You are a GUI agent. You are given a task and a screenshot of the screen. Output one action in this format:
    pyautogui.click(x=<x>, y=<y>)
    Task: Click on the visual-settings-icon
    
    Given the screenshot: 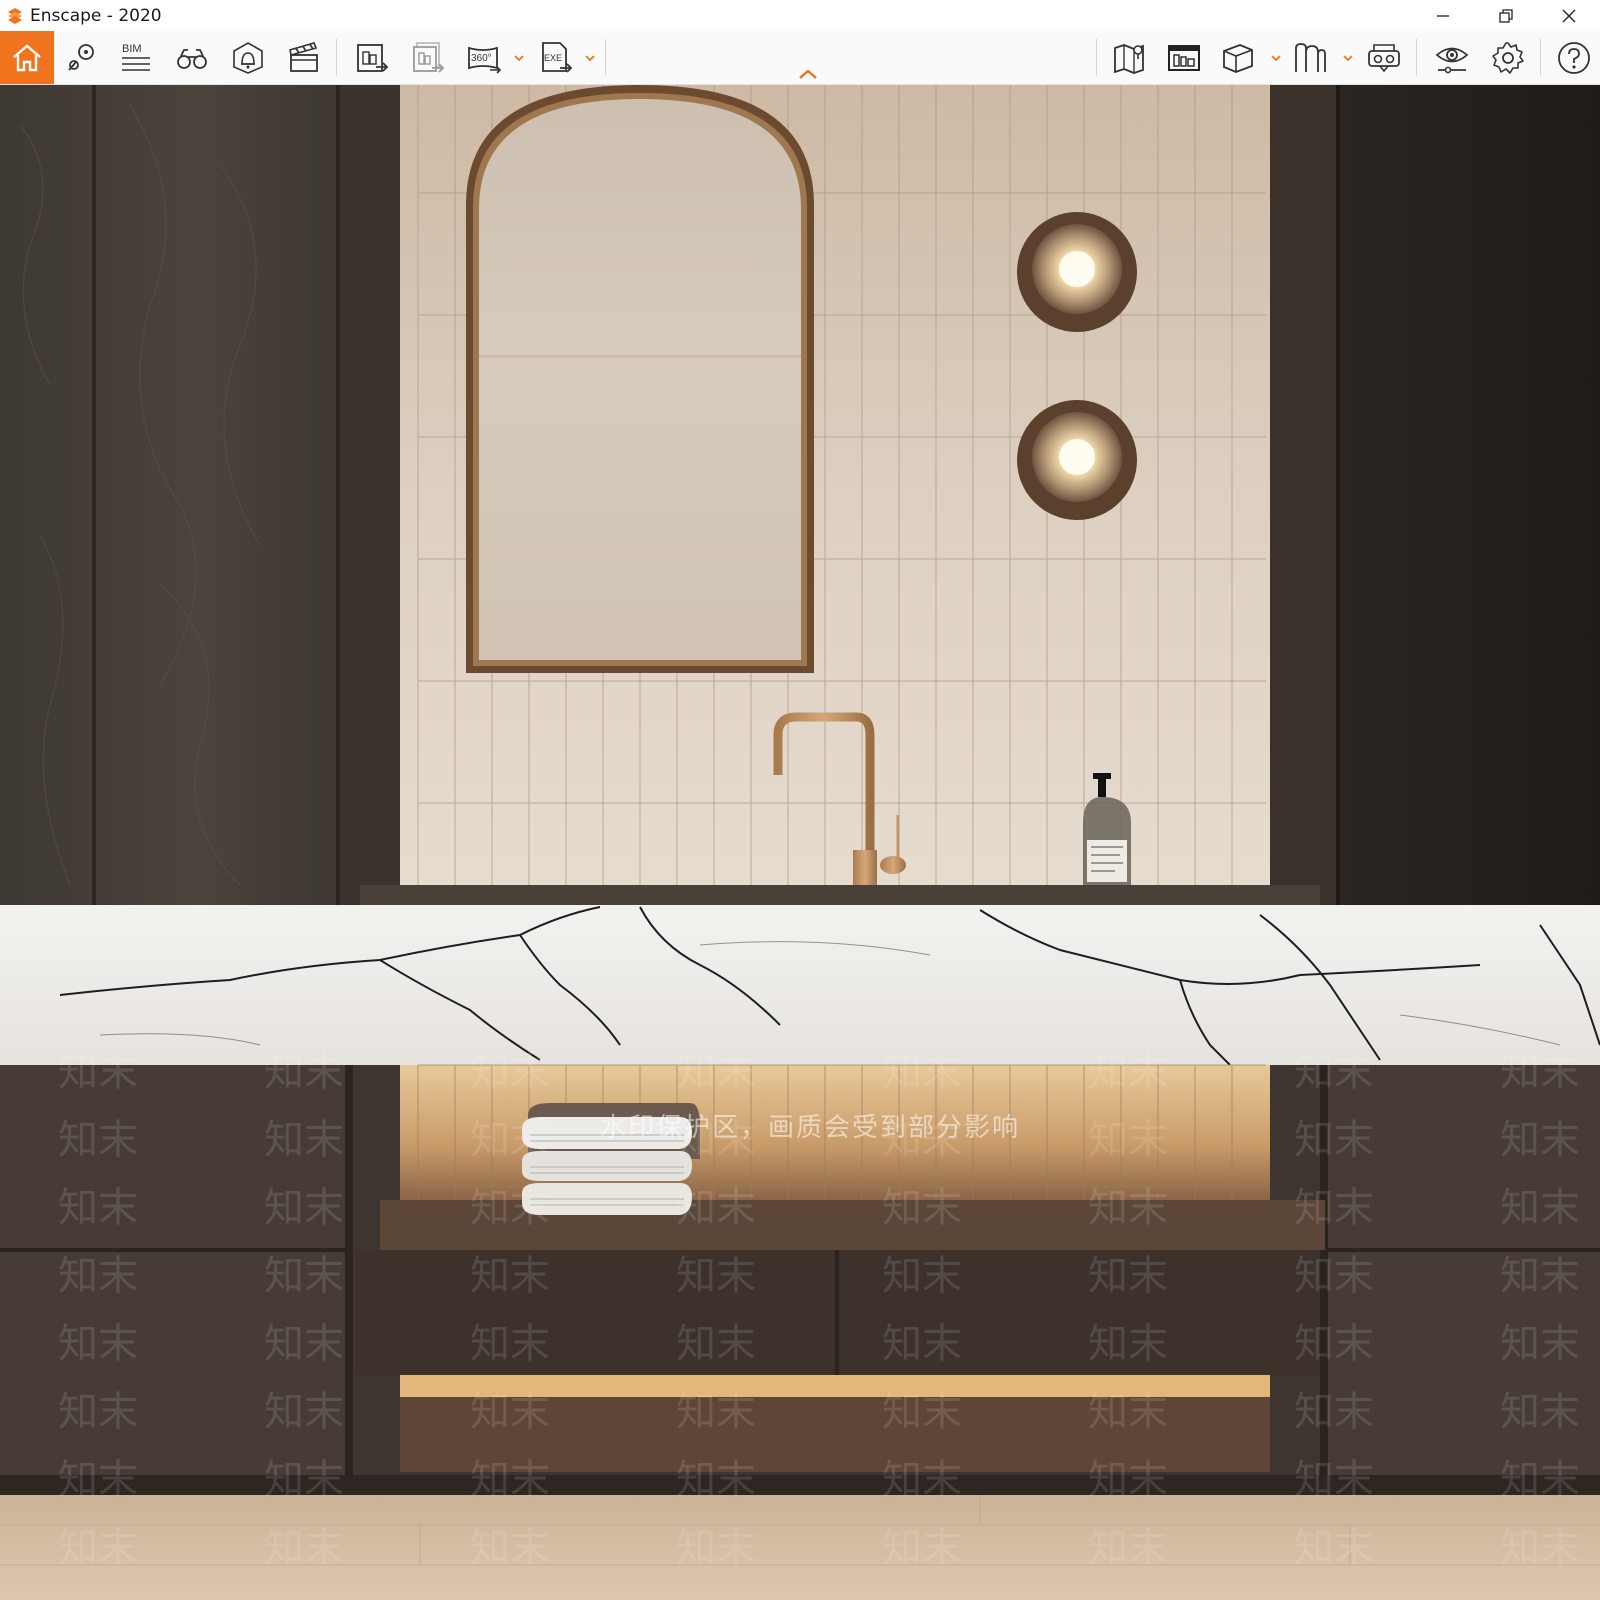 What is the action you would take?
    pyautogui.click(x=1452, y=60)
    